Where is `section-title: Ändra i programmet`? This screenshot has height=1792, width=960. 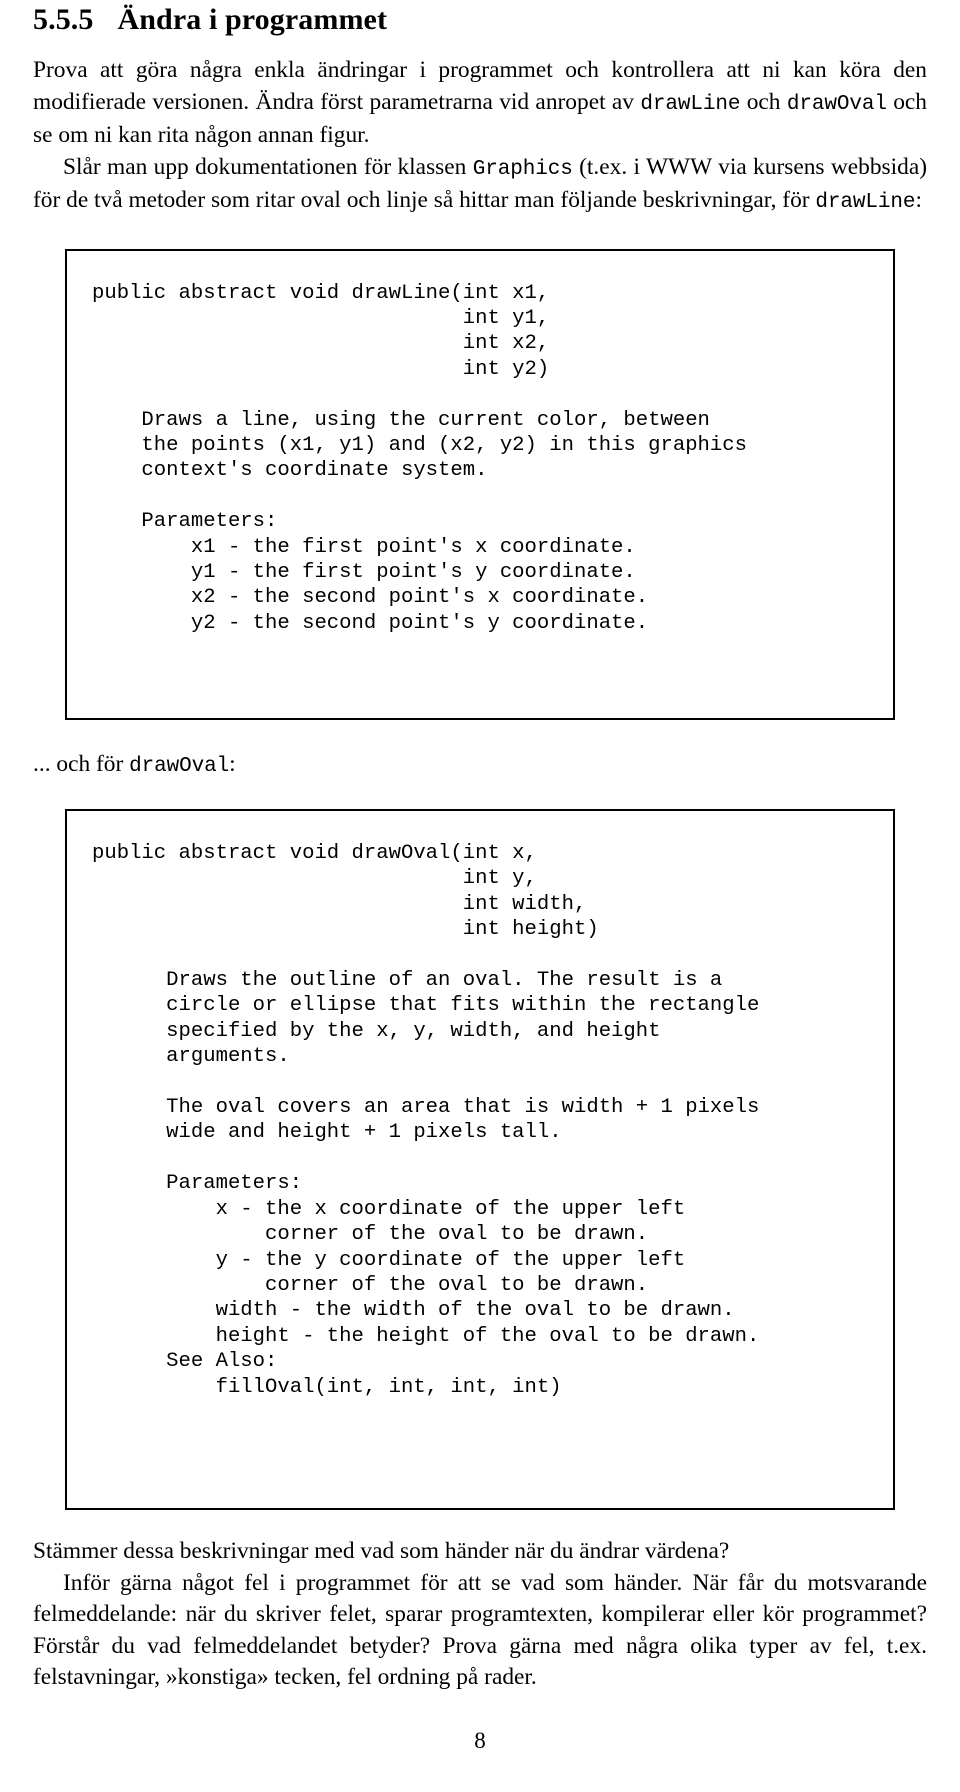 section-title: Ändra i programmet is located at coordinates (252, 19).